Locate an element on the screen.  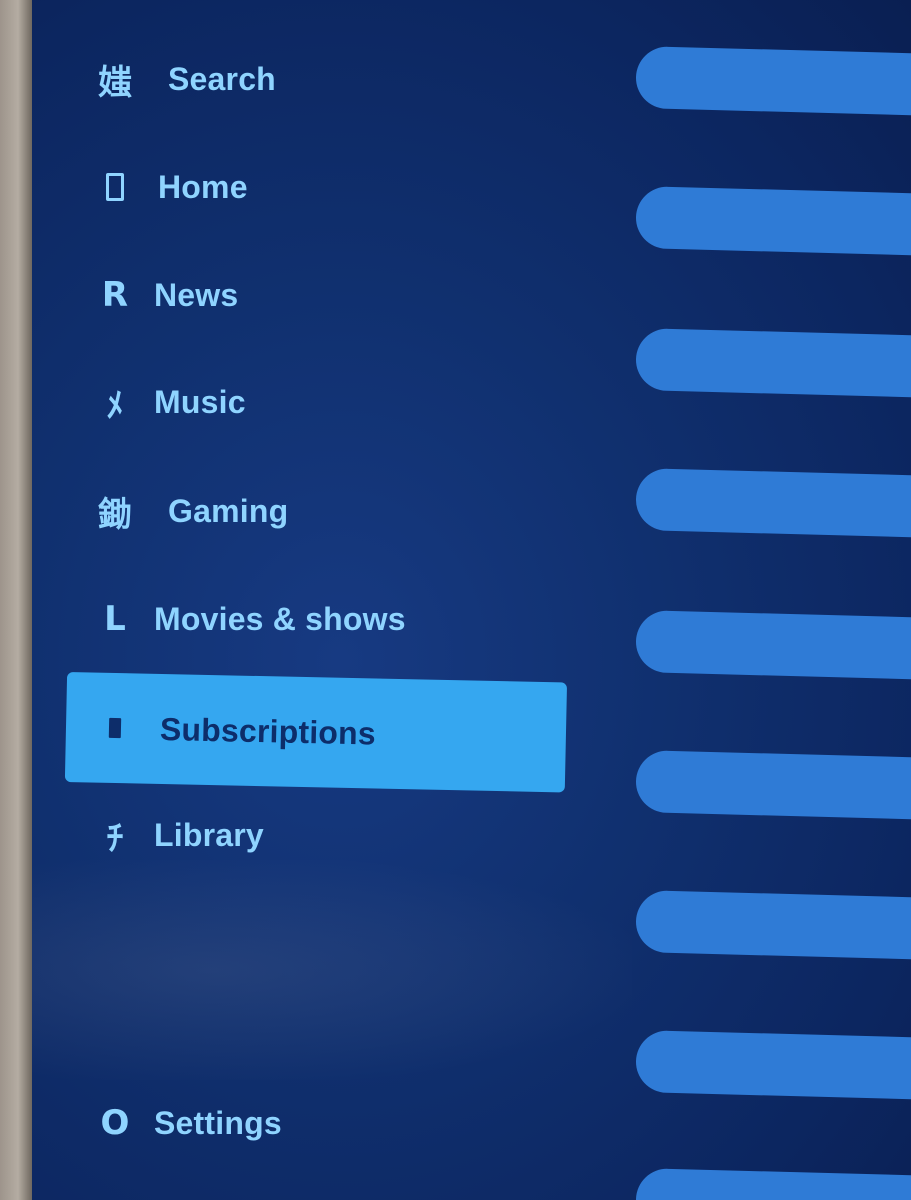
music-icon: ﾒ is located at coordinates (115, 405).